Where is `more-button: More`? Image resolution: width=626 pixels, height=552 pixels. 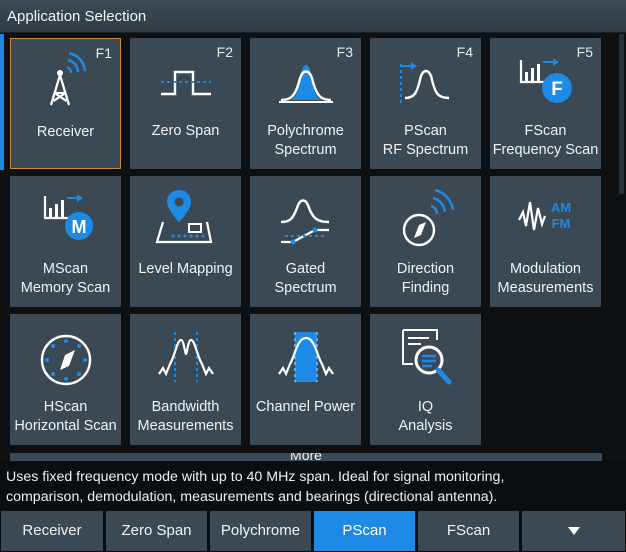 more-button: More is located at coordinates (306, 457).